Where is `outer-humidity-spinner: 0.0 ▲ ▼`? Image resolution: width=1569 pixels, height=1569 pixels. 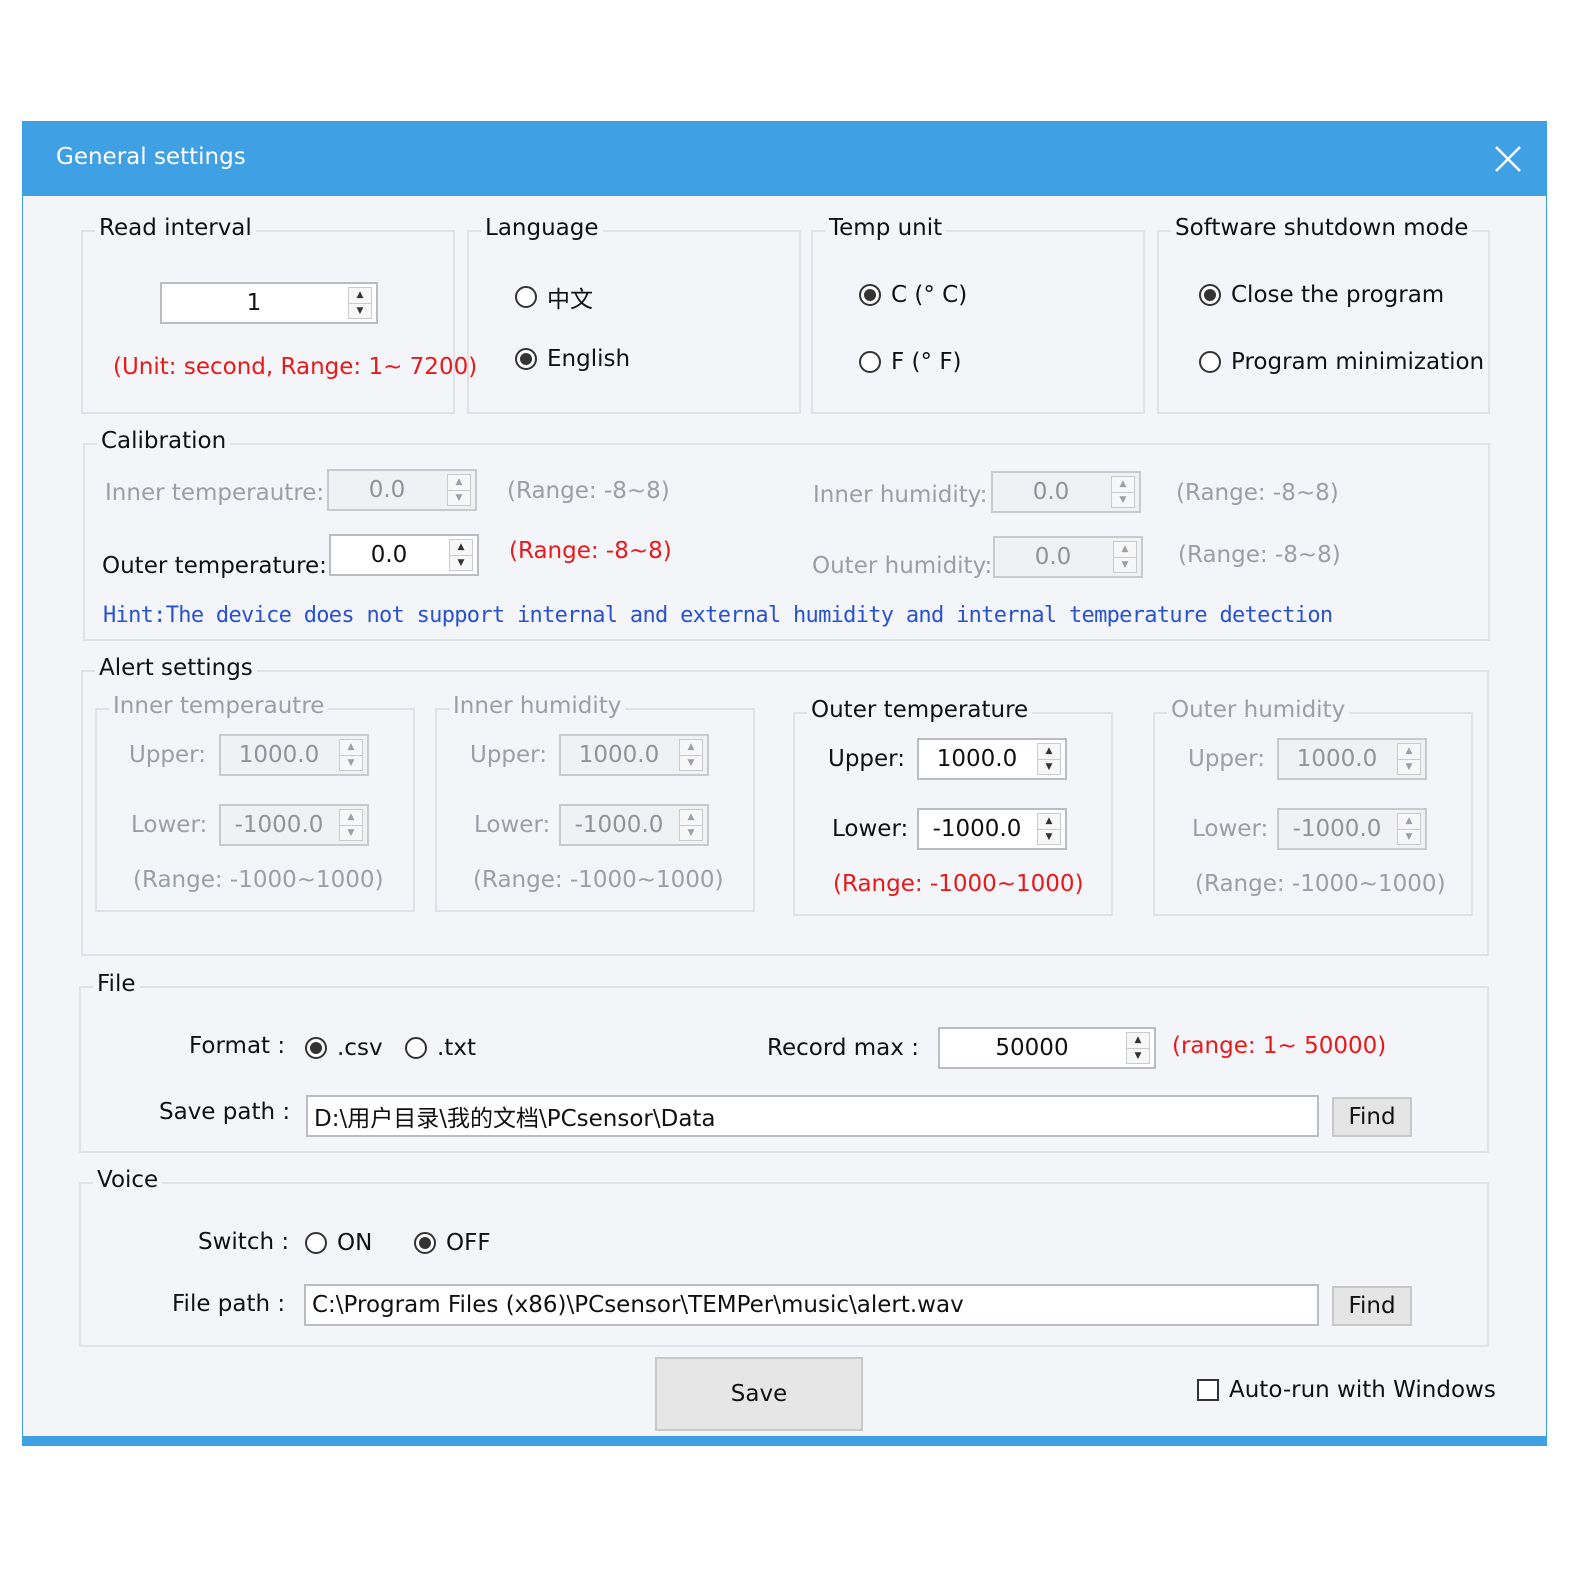 outer-humidity-spinner: 0.0 ▲ ▼ is located at coordinates (1068, 557).